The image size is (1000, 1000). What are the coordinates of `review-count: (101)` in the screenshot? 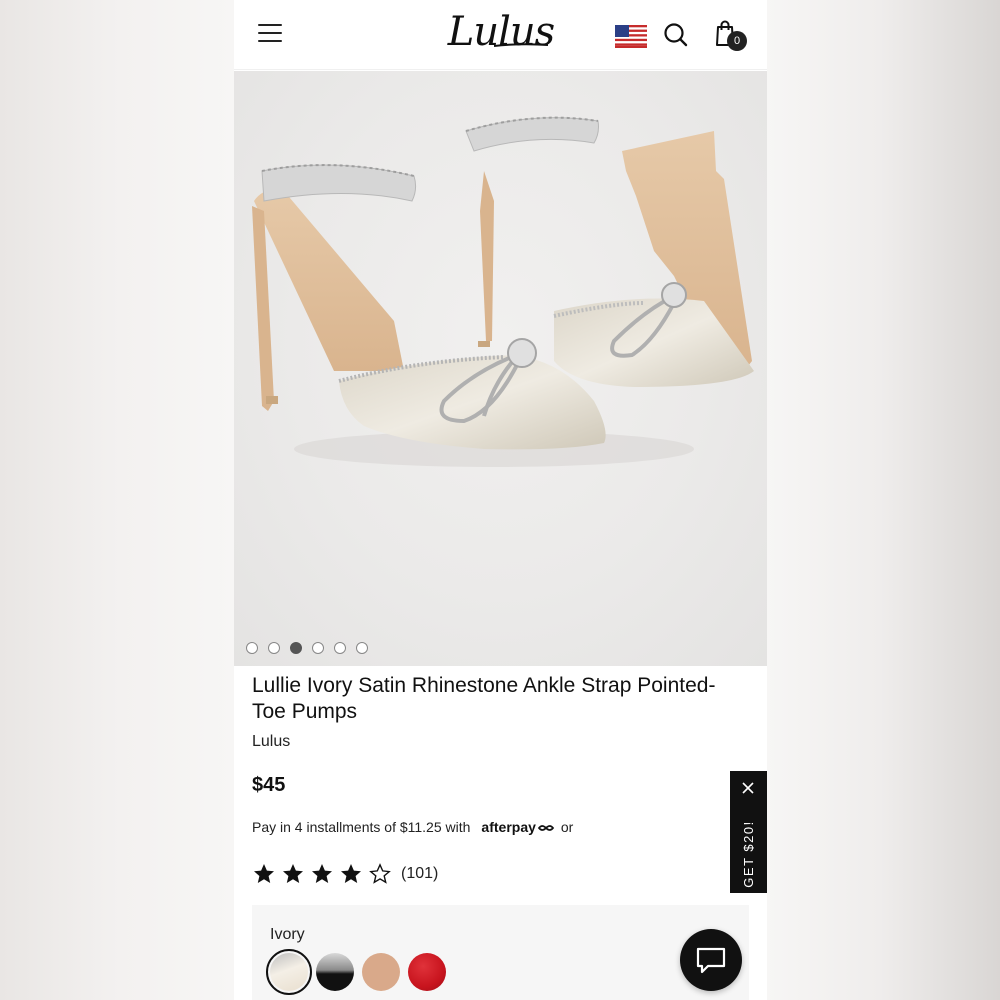 It's located at (419, 874).